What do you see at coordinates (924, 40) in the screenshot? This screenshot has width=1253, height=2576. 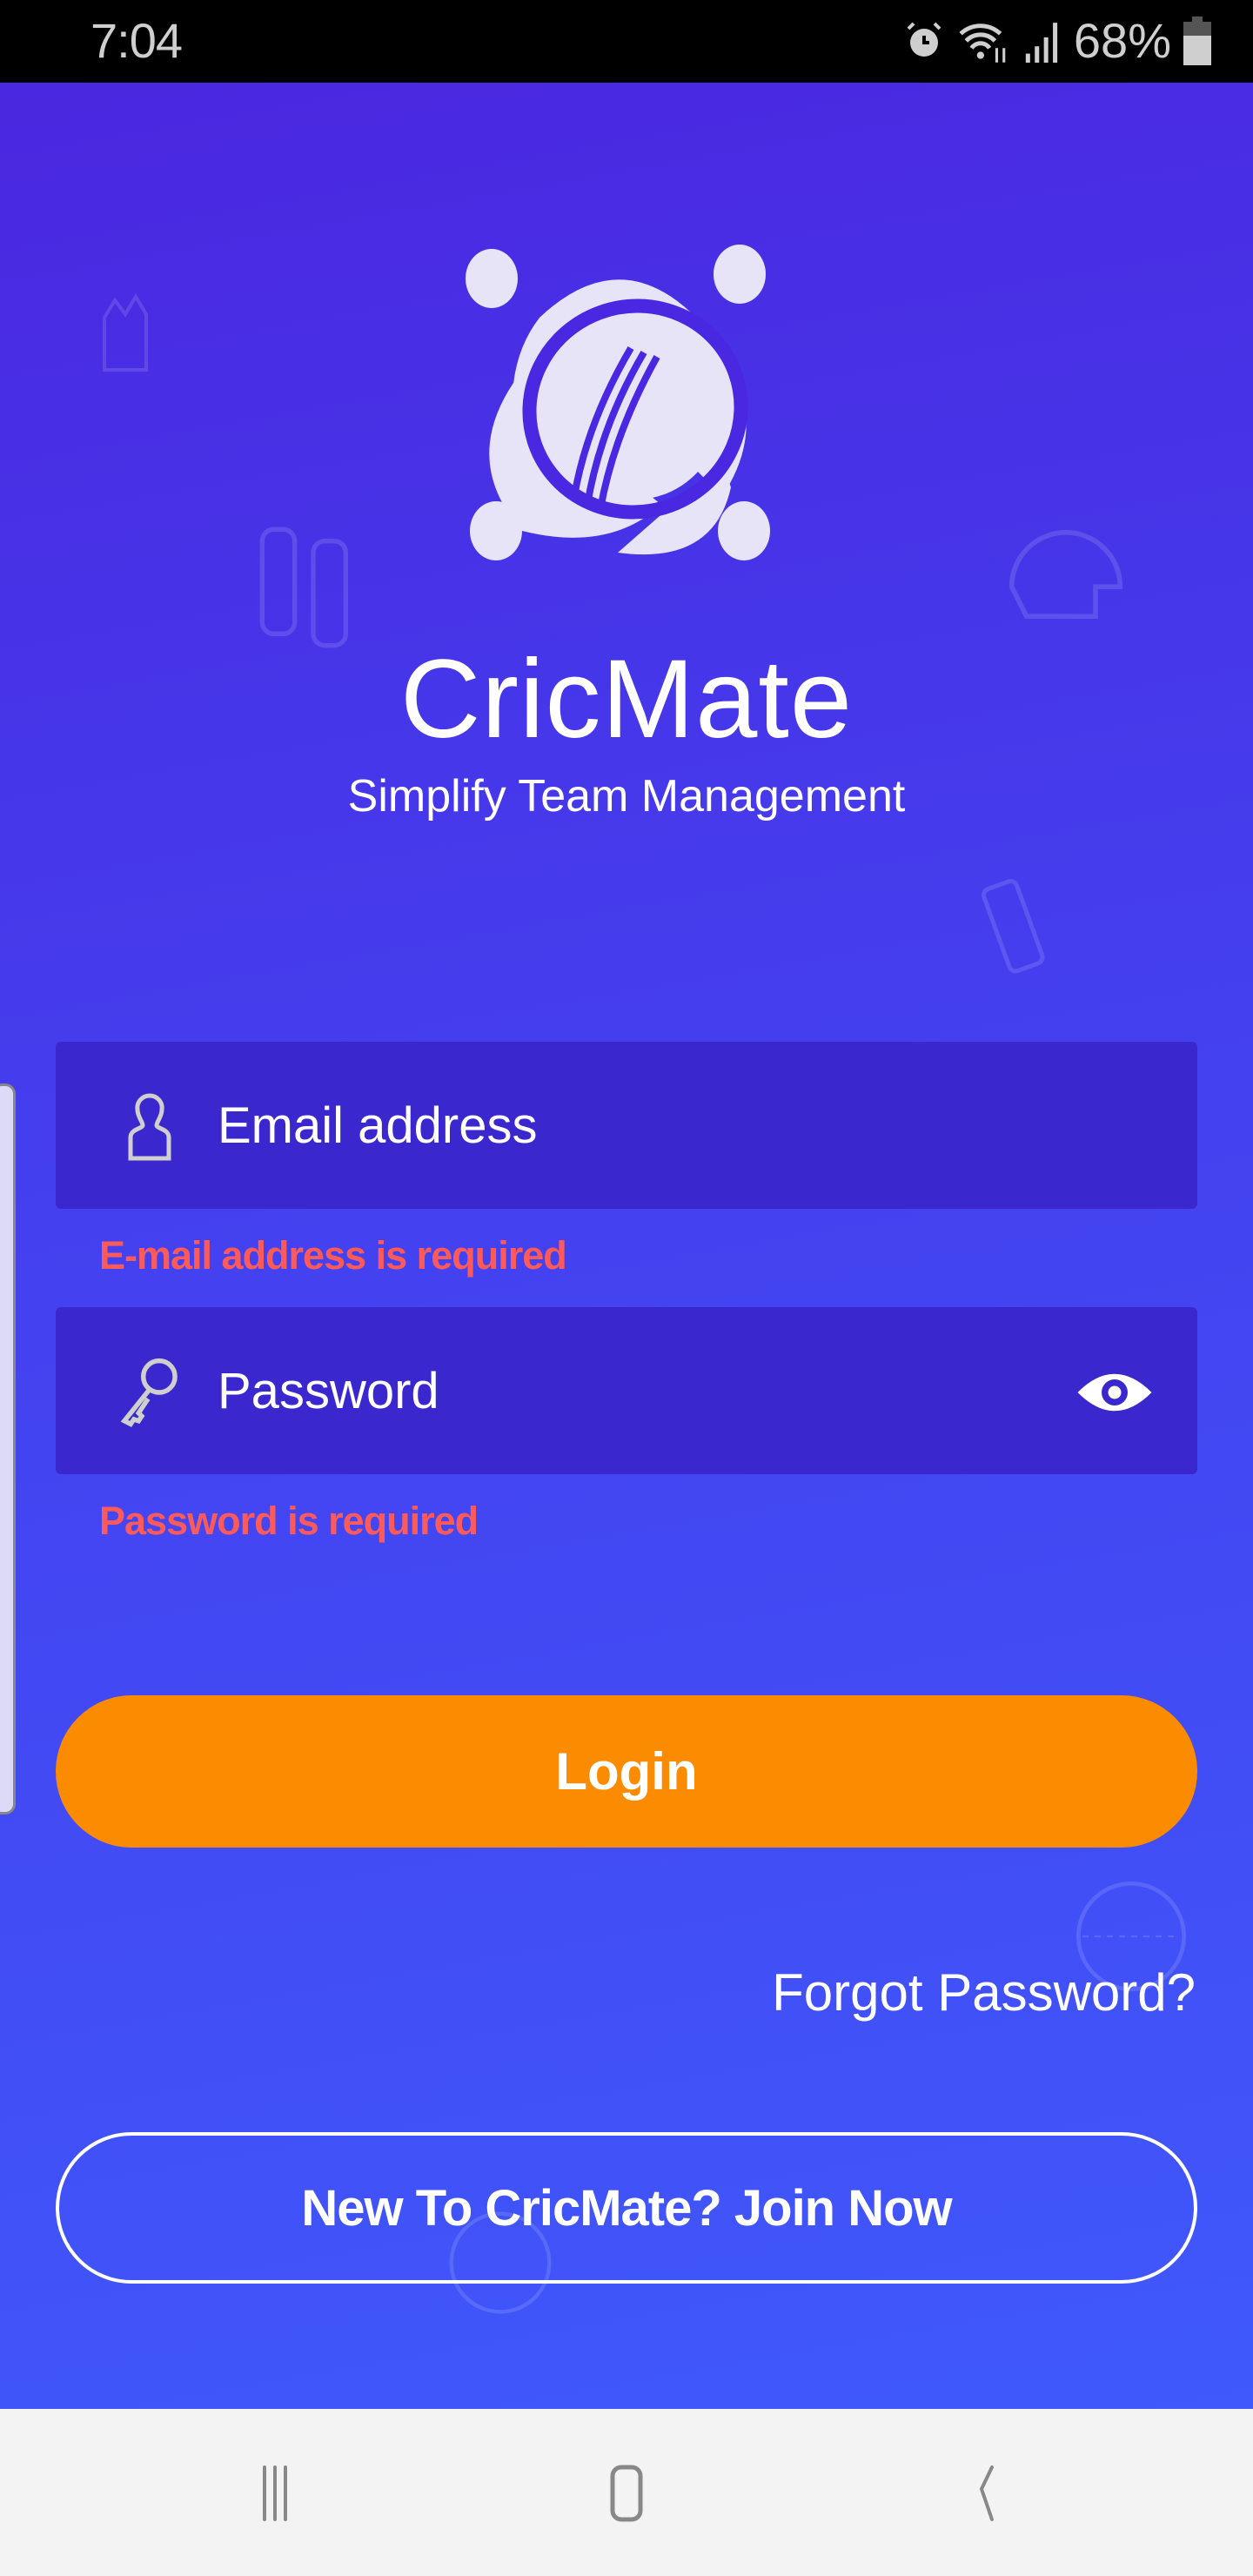 I see `alarm-icon` at bounding box center [924, 40].